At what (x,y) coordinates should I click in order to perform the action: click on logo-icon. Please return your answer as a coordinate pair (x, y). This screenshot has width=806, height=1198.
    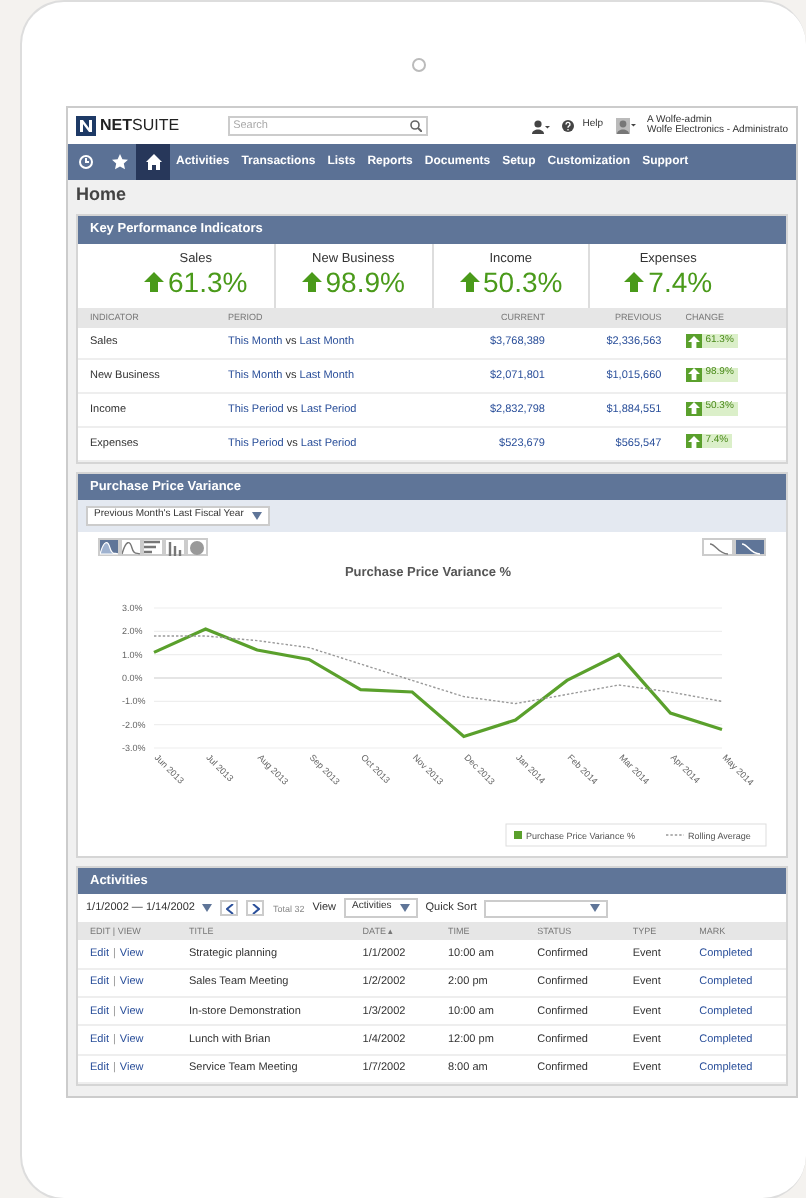
    Looking at the image, I should click on (86, 126).